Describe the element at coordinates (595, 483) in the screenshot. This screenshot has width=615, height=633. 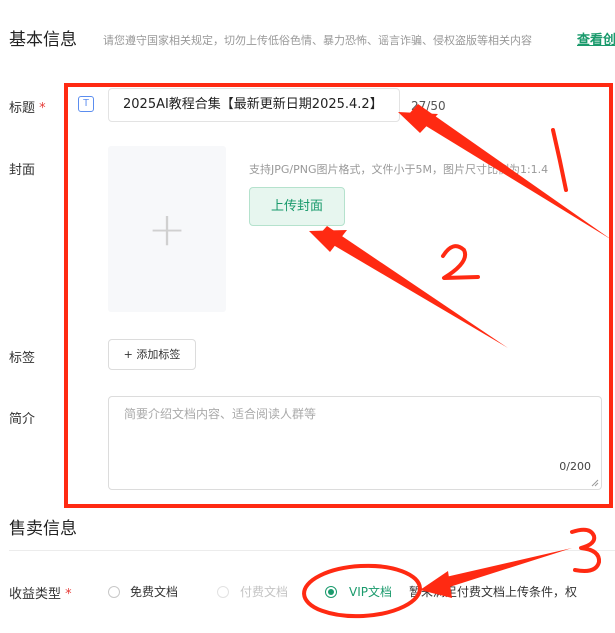
I see `resize-handle-icon` at that location.